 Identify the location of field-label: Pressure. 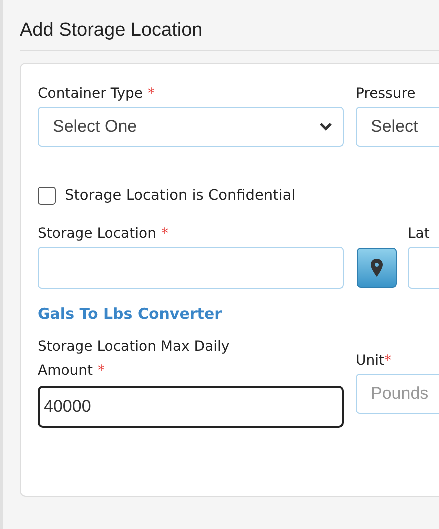
(386, 94).